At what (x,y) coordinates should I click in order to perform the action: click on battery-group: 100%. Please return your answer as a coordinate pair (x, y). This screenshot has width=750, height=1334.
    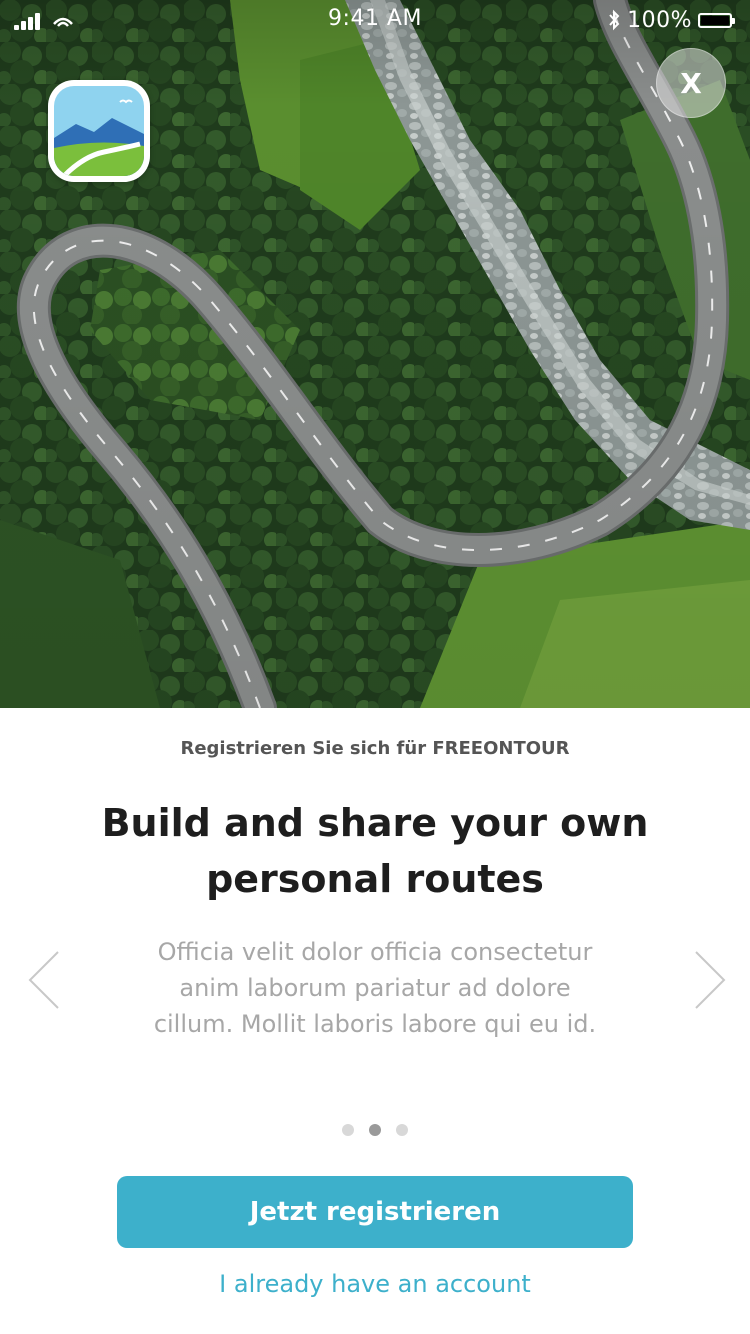
    Looking at the image, I should click on (671, 20).